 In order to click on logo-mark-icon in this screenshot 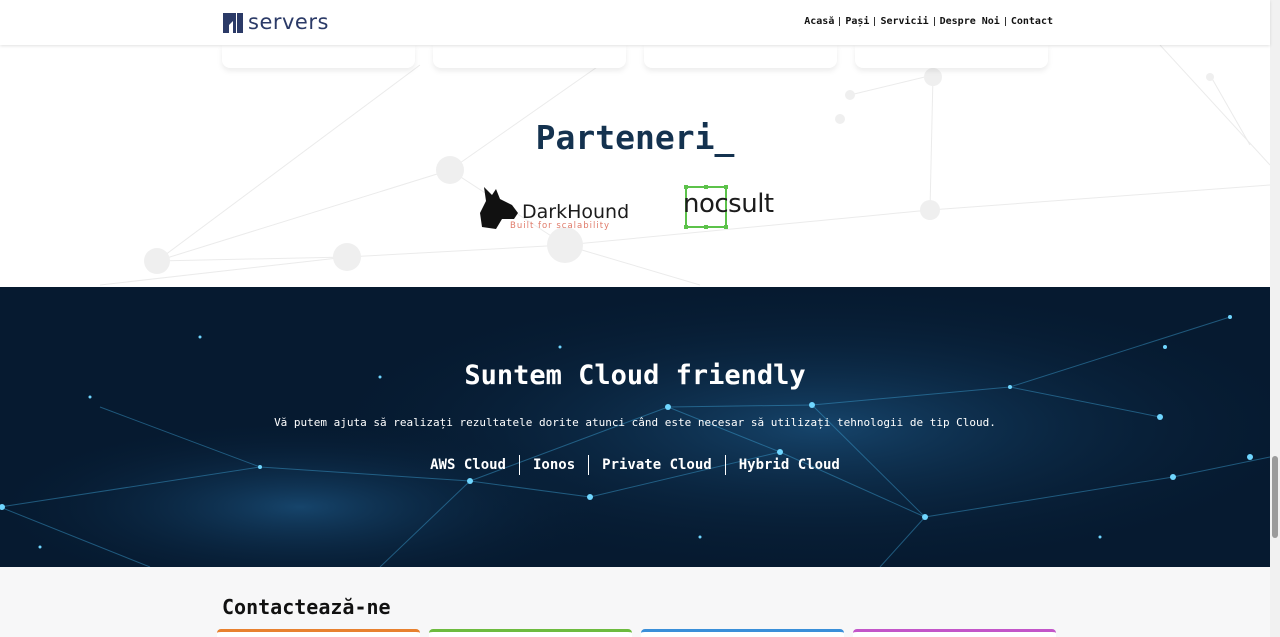, I will do `click(233, 22)`.